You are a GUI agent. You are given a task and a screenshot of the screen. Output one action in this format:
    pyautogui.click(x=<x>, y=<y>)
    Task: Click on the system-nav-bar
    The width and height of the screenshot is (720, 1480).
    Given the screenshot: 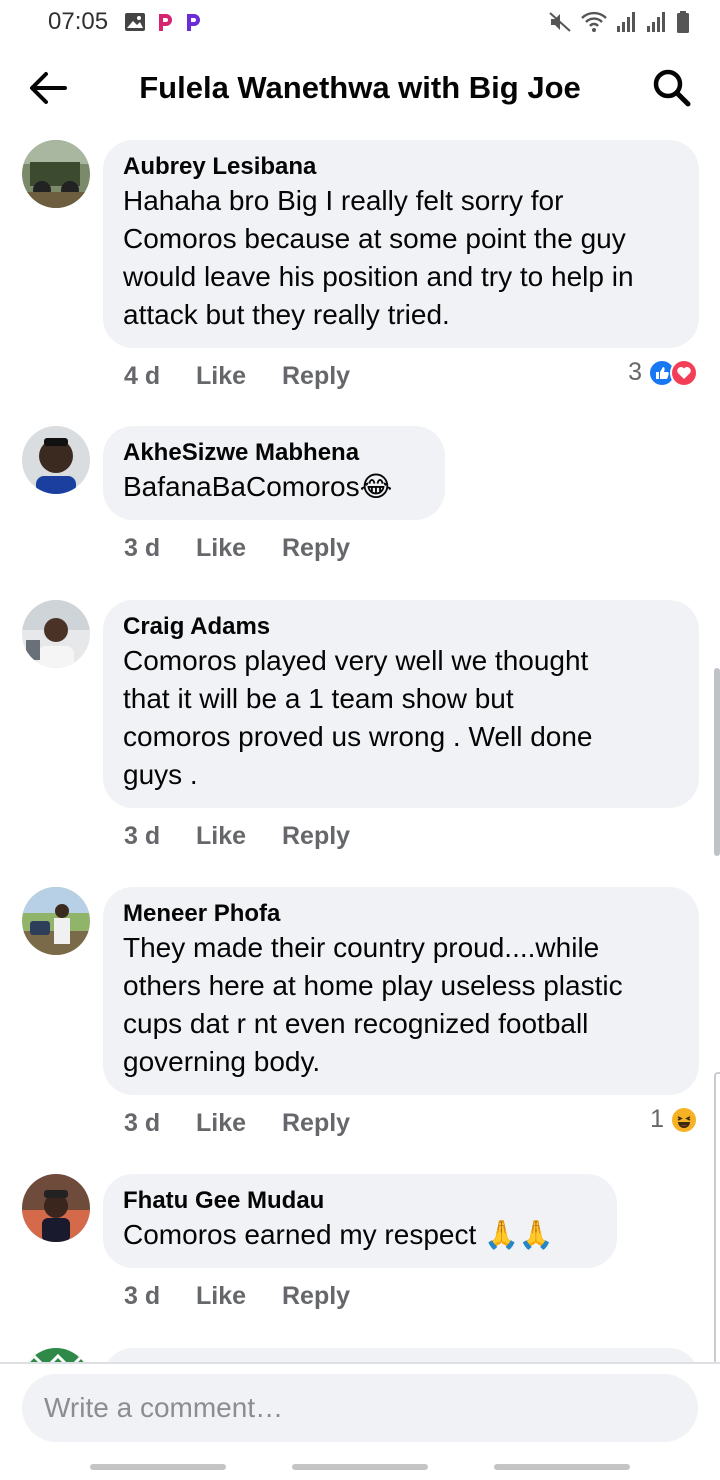 What is the action you would take?
    pyautogui.click(x=360, y=1465)
    